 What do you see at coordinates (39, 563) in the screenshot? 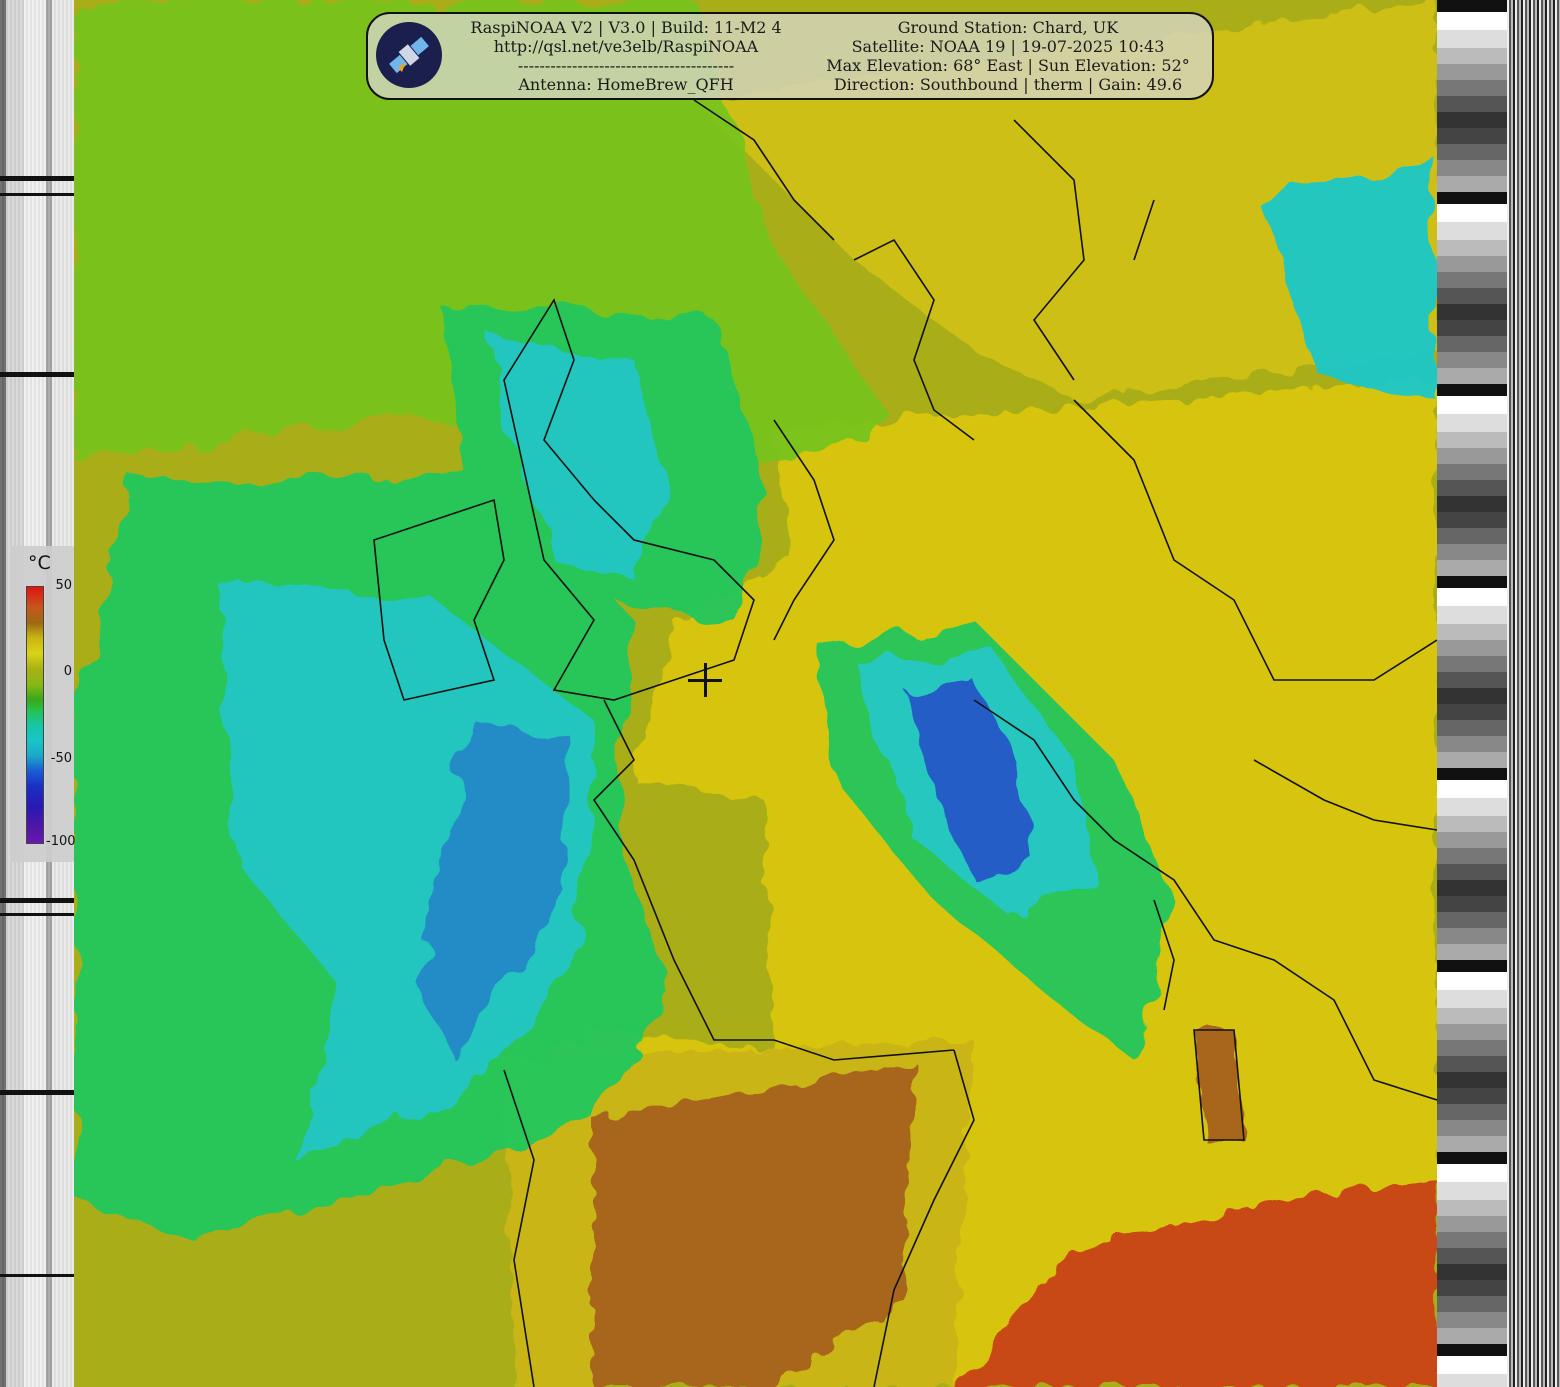
I see `legend-unit: °C` at bounding box center [39, 563].